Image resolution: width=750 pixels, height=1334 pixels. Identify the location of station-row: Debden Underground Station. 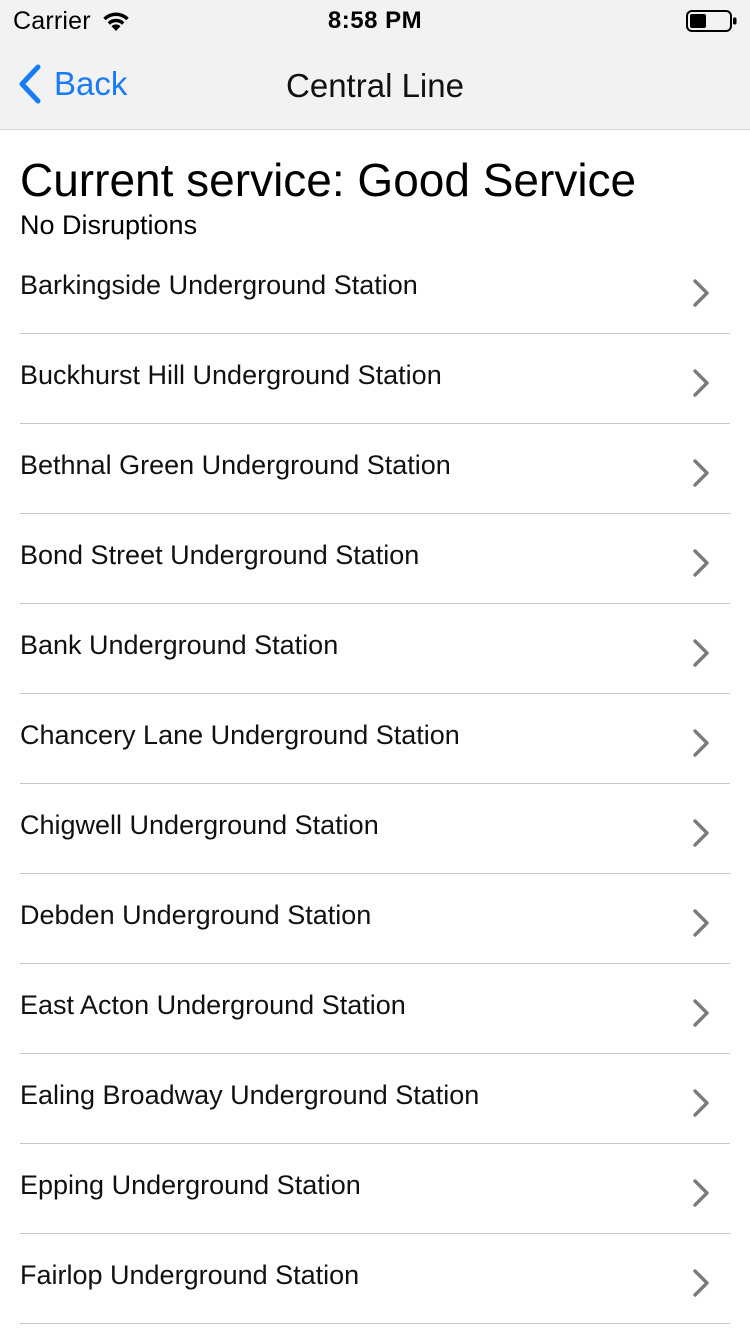
(375, 919).